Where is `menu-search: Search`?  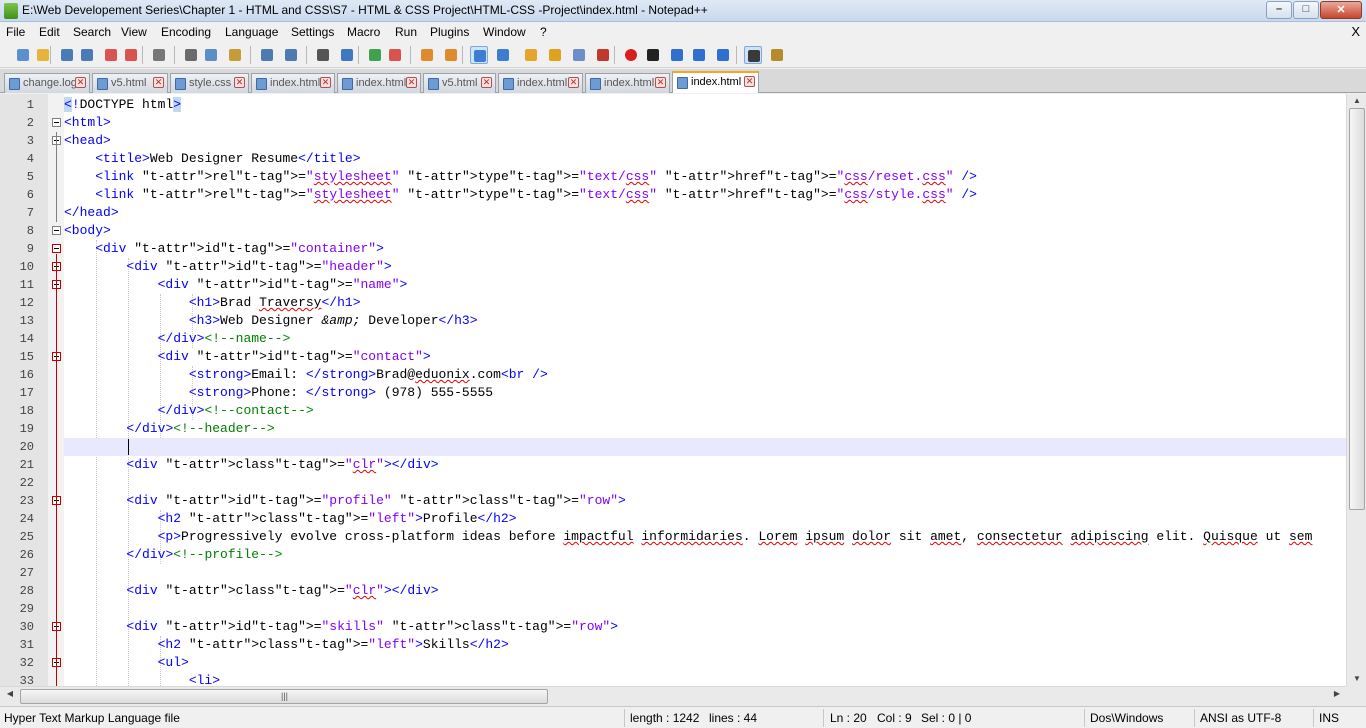 menu-search: Search is located at coordinates (92, 32).